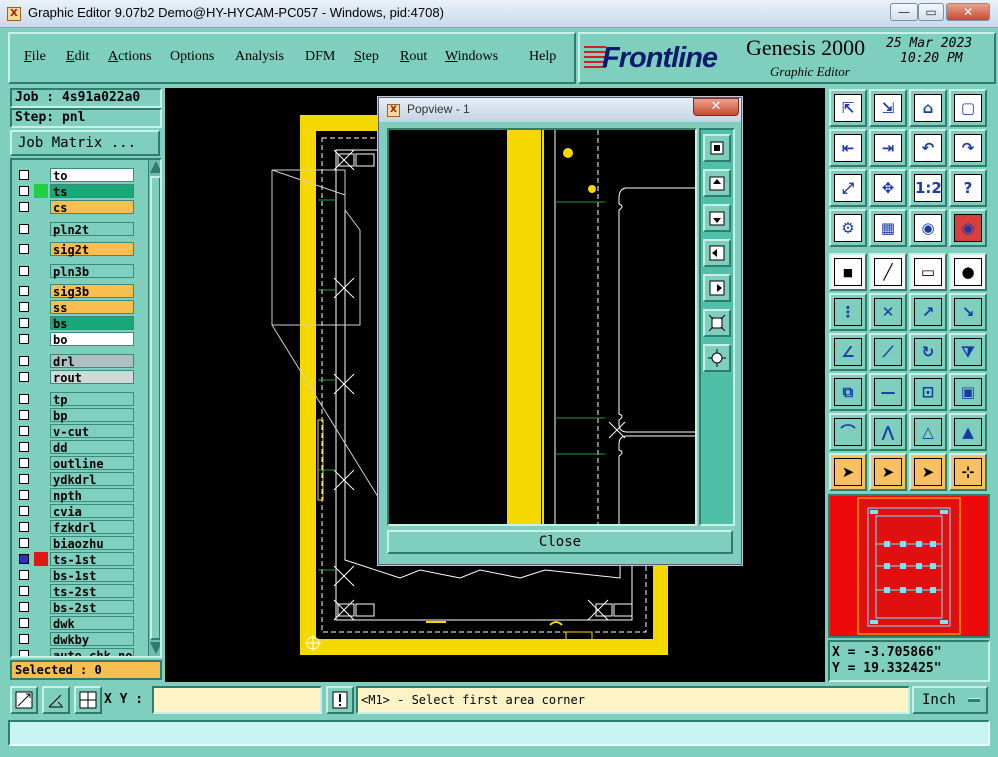 The height and width of the screenshot is (757, 998). What do you see at coordinates (74, 323) in the screenshot?
I see `layer-row-bs: bs` at bounding box center [74, 323].